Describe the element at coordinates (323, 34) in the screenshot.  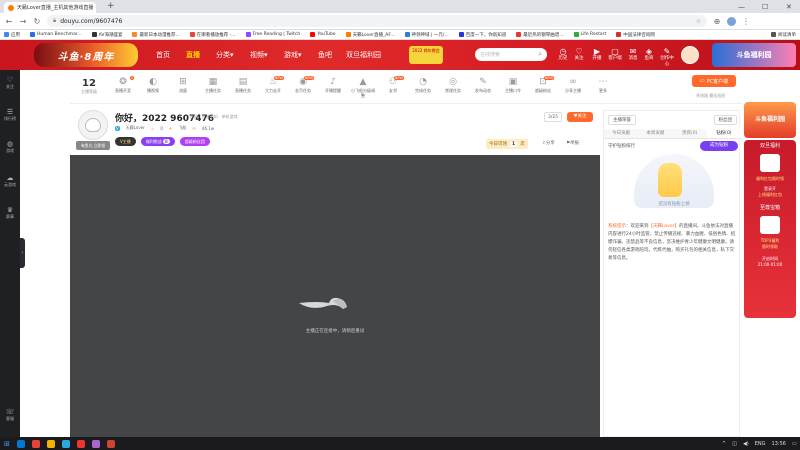
I see `bookmark-item: YouTube` at that location.